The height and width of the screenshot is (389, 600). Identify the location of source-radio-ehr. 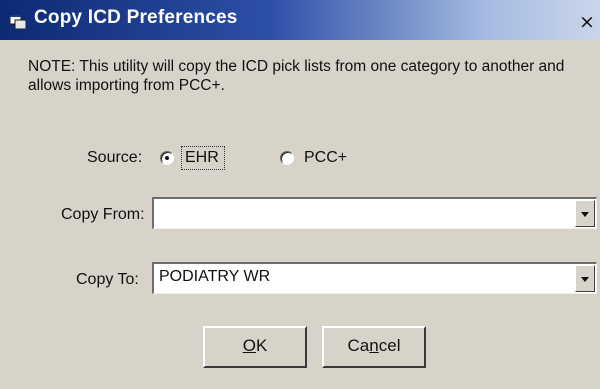
(167, 158).